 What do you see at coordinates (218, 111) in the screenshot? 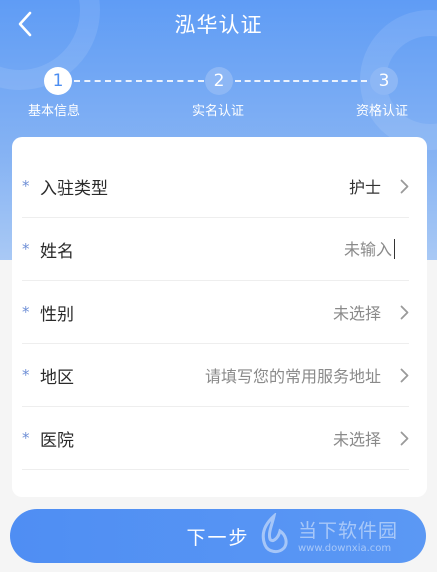
I see `step-2-label: 实名认证` at bounding box center [218, 111].